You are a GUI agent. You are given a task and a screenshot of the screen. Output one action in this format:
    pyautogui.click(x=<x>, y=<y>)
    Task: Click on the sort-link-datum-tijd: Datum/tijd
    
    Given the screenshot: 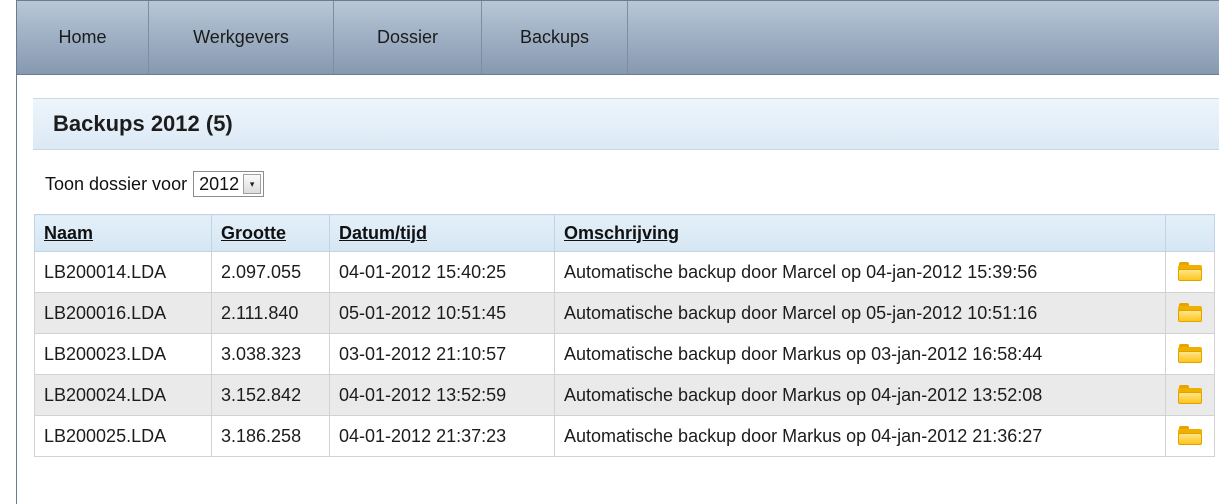 What is the action you would take?
    pyautogui.click(x=383, y=233)
    